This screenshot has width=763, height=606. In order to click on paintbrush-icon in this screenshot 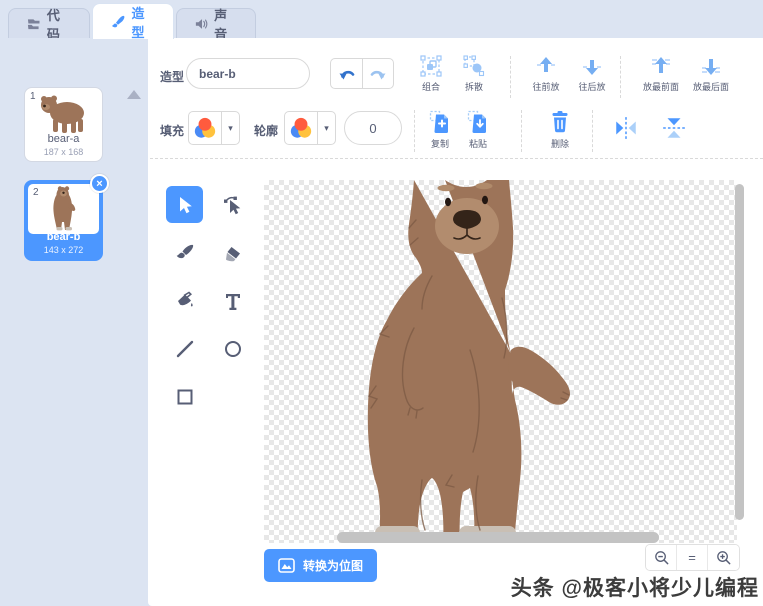, I will do `click(118, 21)`.